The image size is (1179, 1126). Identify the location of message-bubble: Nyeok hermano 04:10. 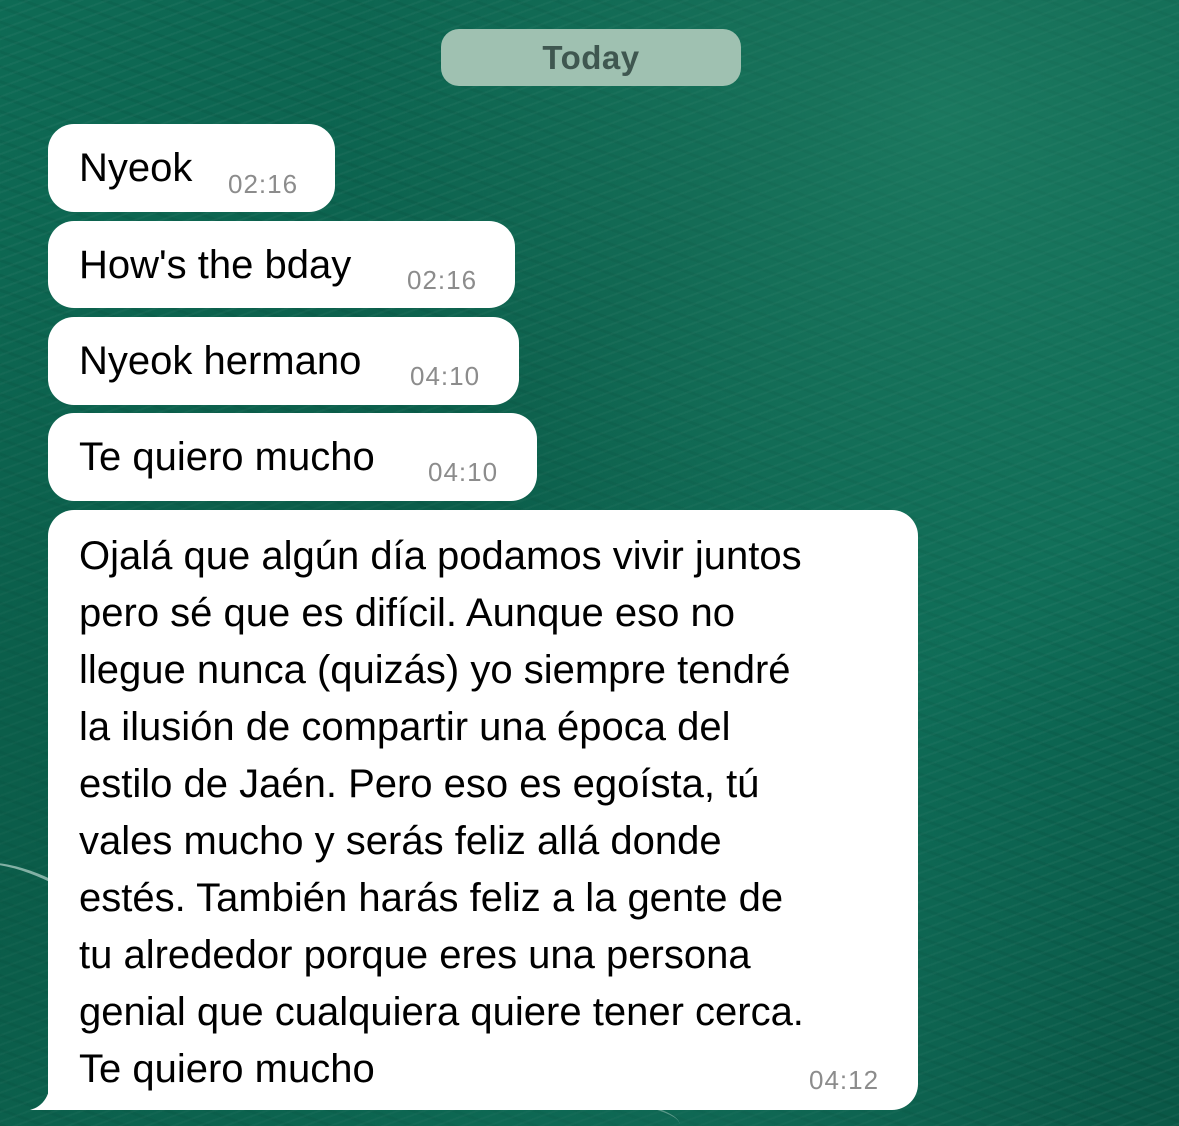
(283, 361).